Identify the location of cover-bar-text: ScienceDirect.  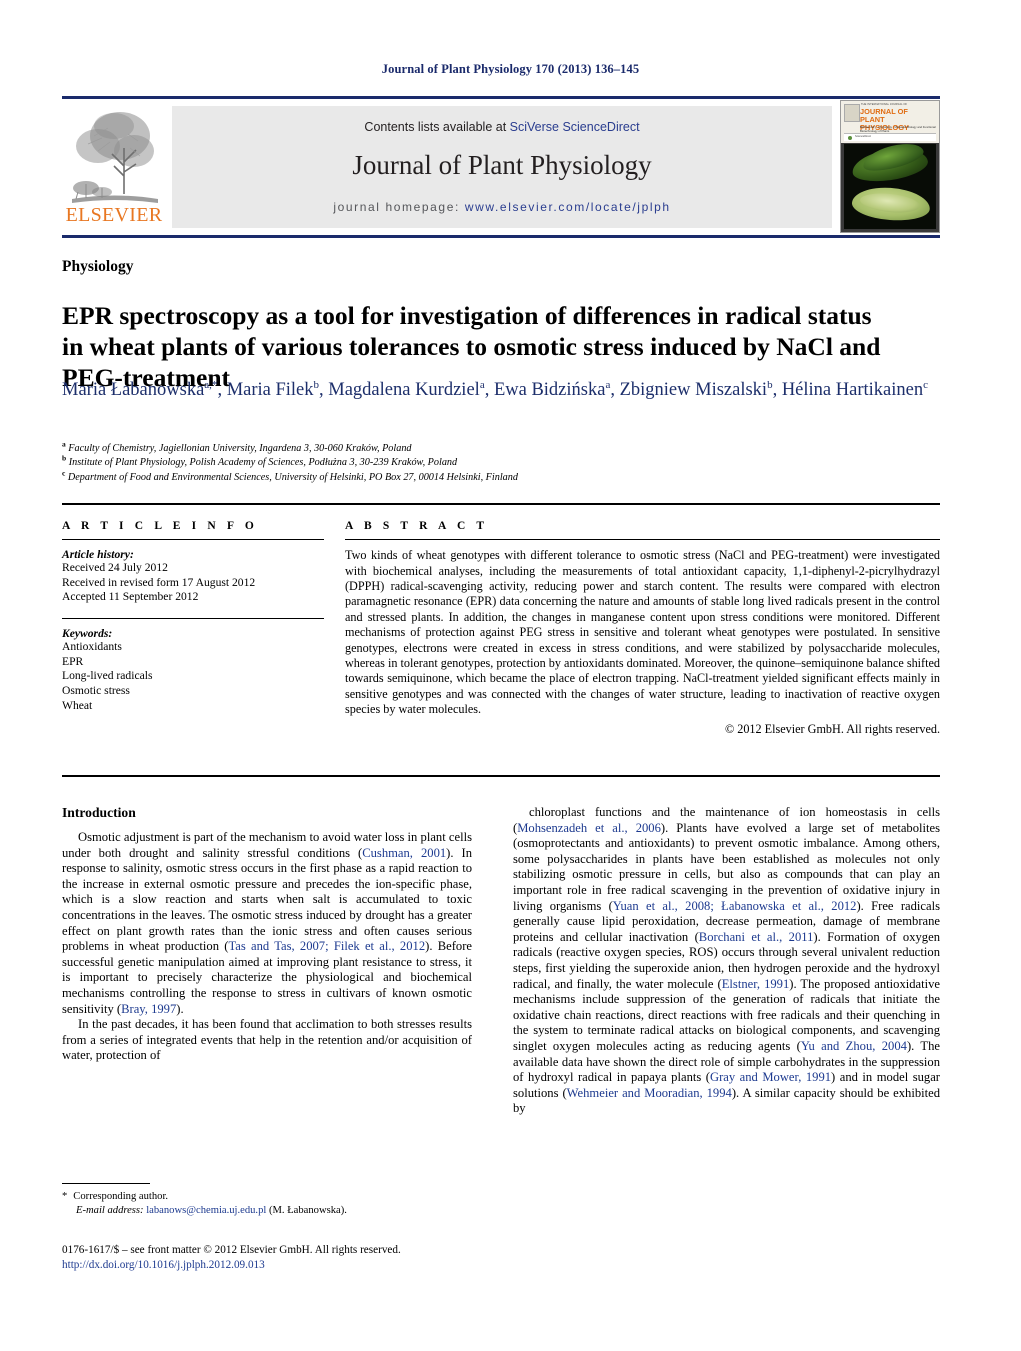
(863, 136).